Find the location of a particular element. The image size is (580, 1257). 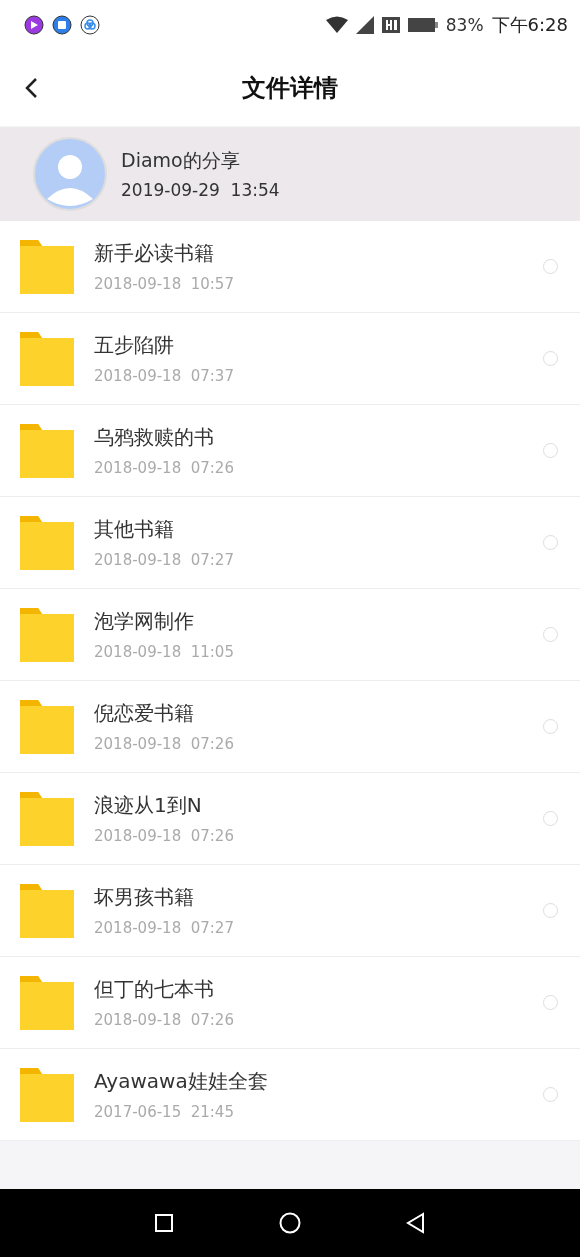

file-name: 新手必读书籍 is located at coordinates (154, 253).